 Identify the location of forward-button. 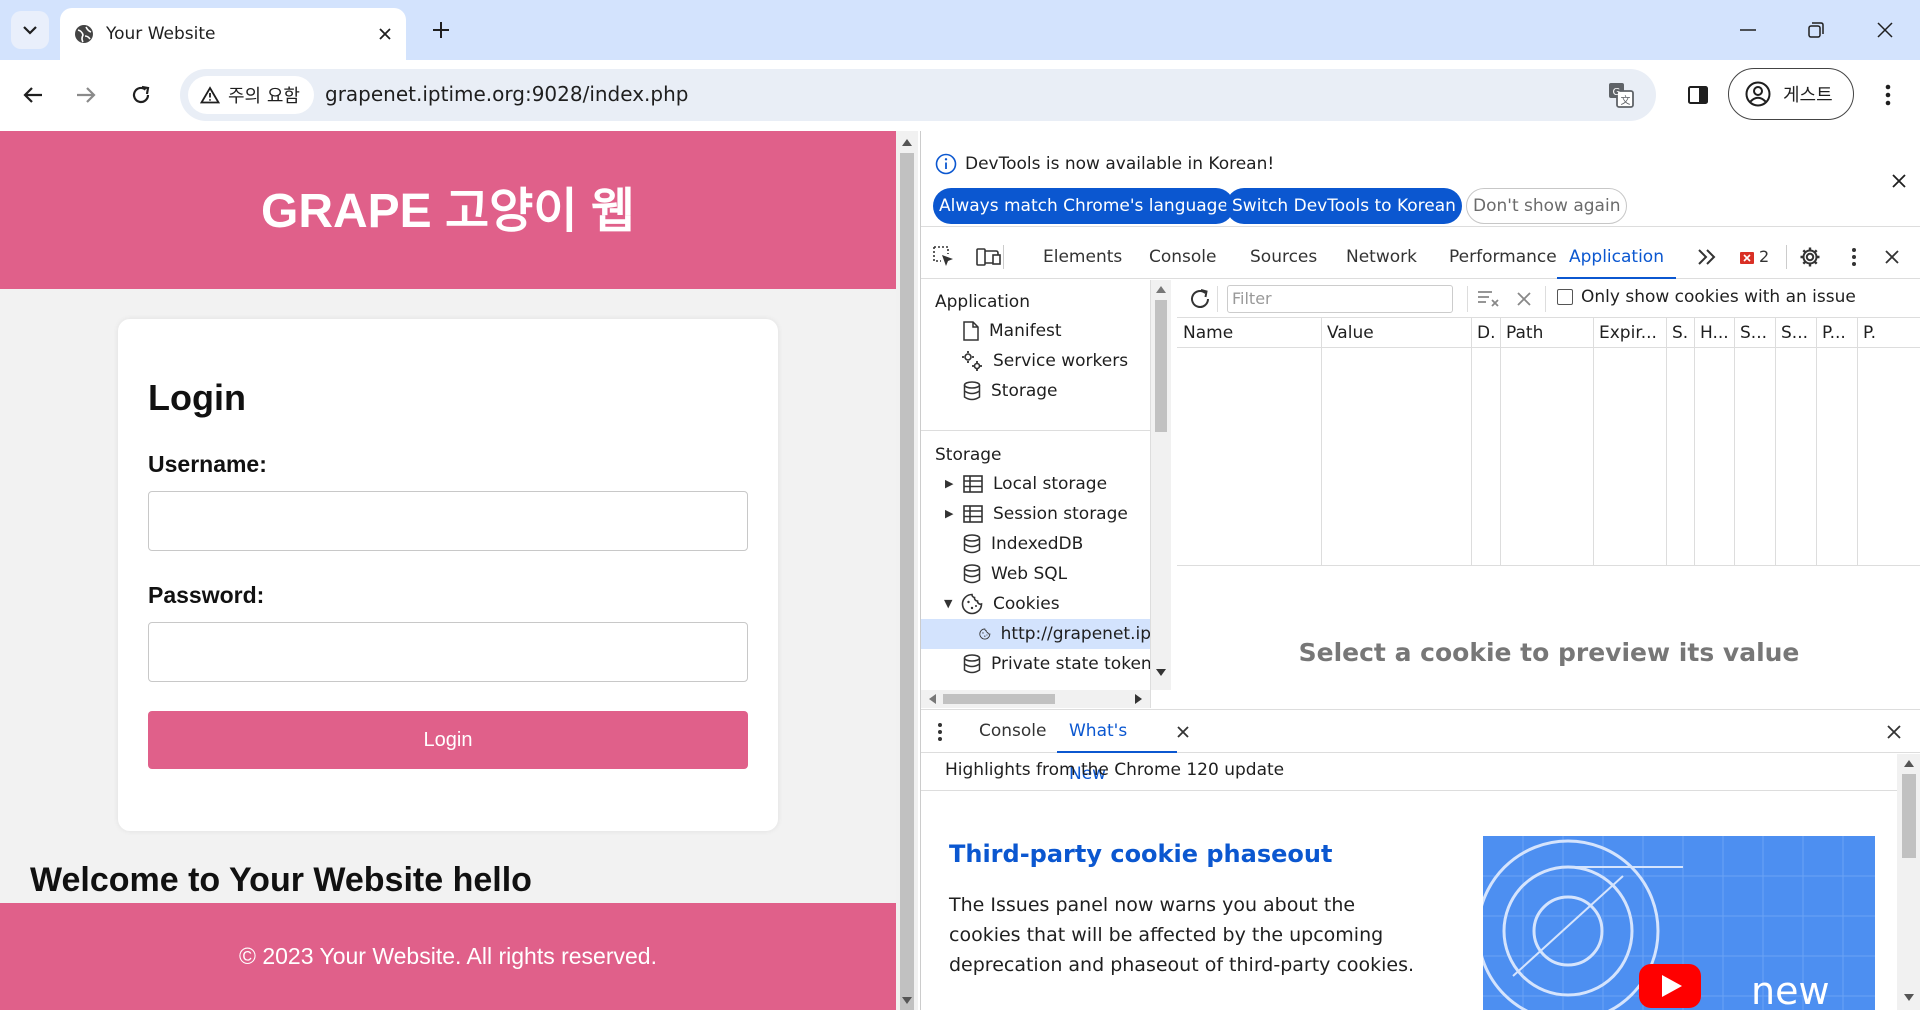
(86, 95).